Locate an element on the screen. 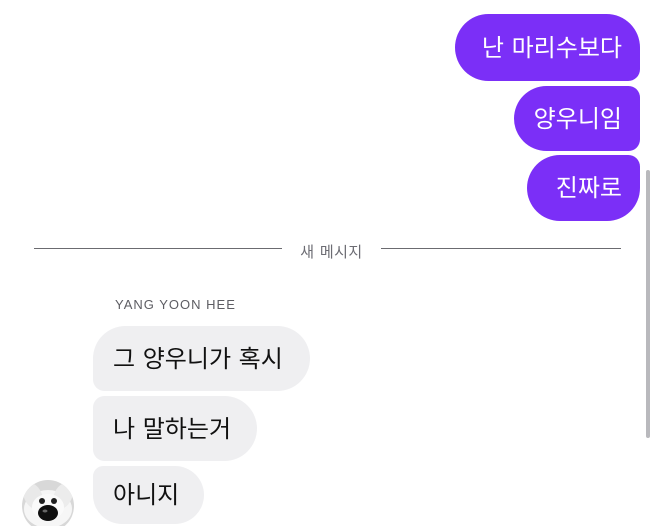 This screenshot has height=532, width=656. incoming-message-bubble: 아니지 is located at coordinates (148, 495).